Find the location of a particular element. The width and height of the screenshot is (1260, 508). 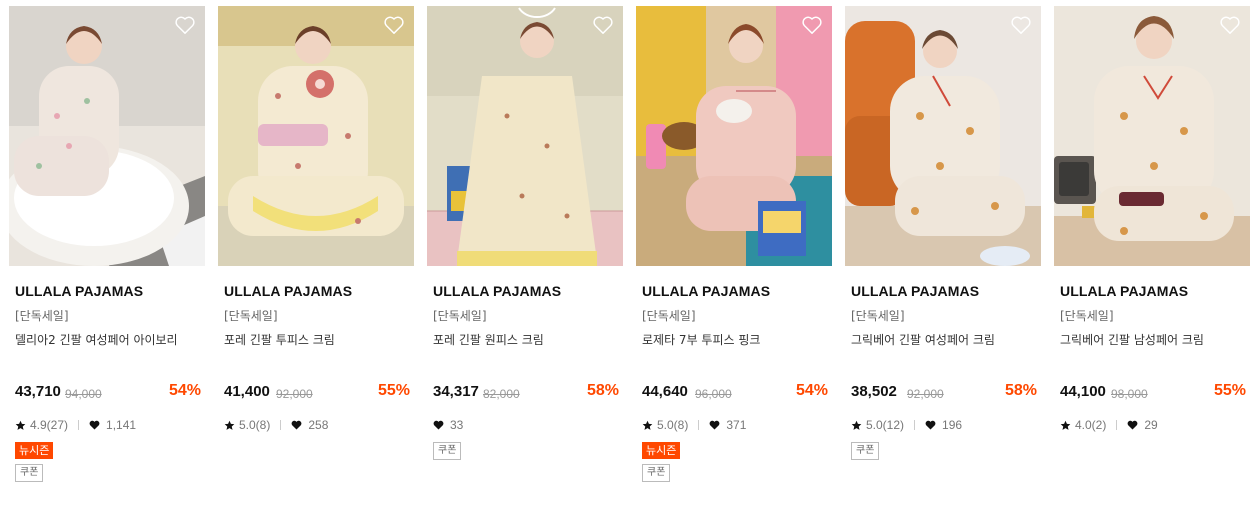

likes-count: 29 is located at coordinates (1151, 425).